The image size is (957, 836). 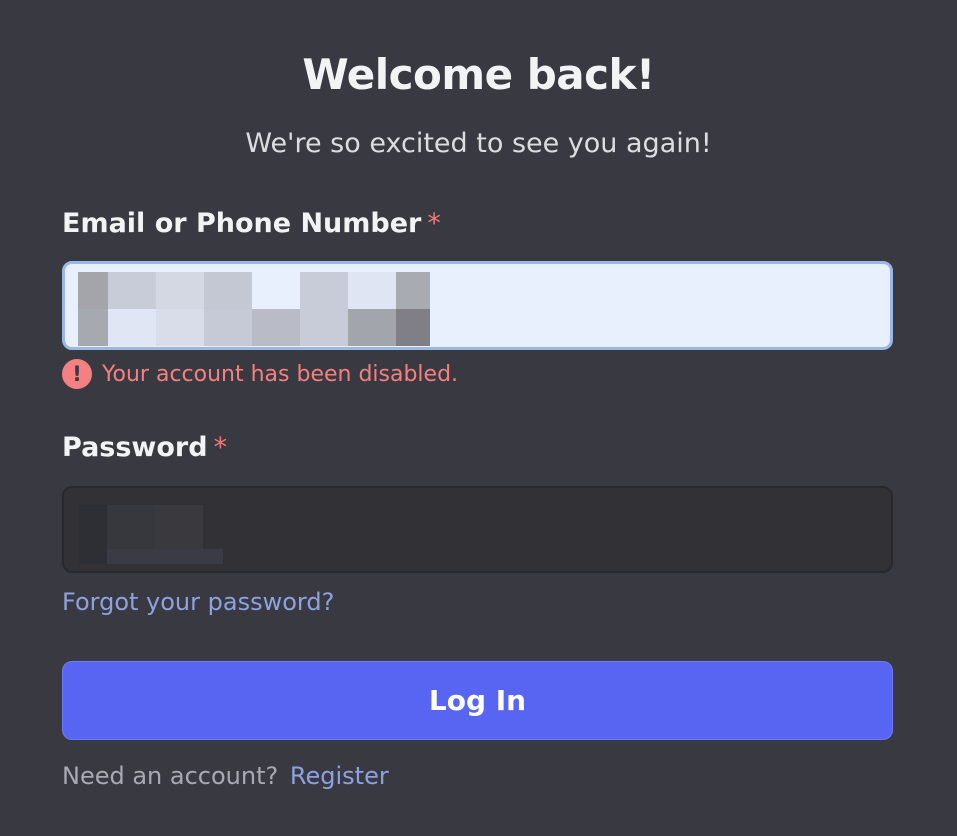 I want to click on register-link: Register, so click(x=339, y=776).